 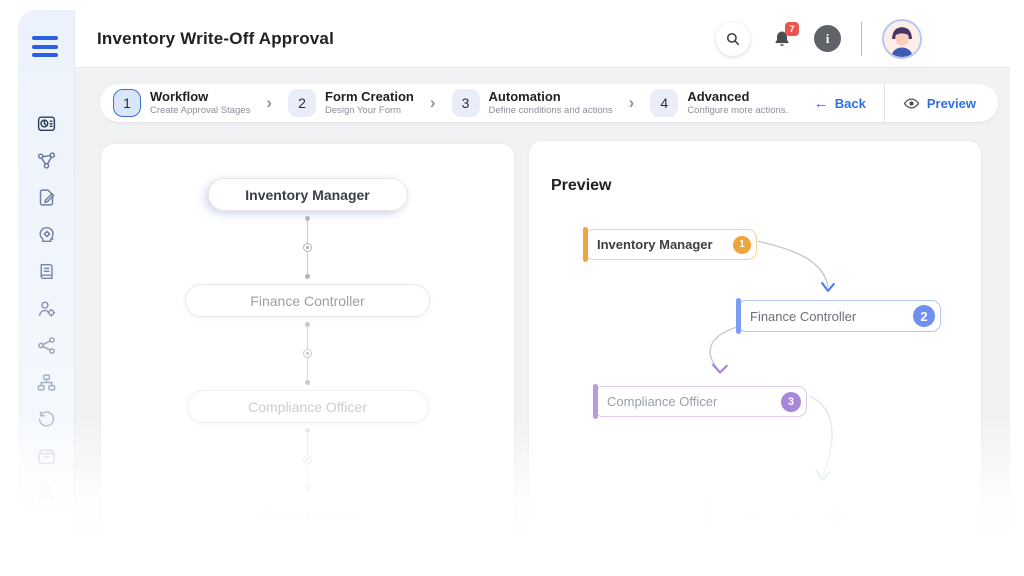 What do you see at coordinates (179, 96) in the screenshot?
I see `step-title: Workflow` at bounding box center [179, 96].